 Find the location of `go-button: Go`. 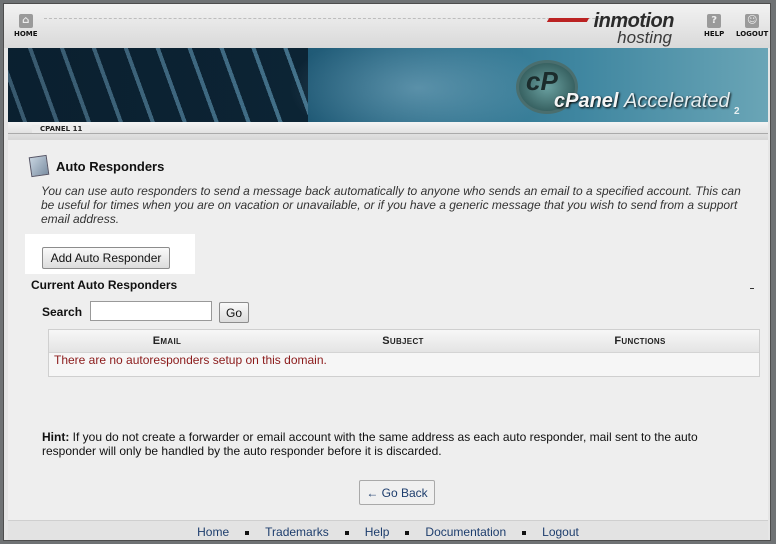

go-button: Go is located at coordinates (234, 312).